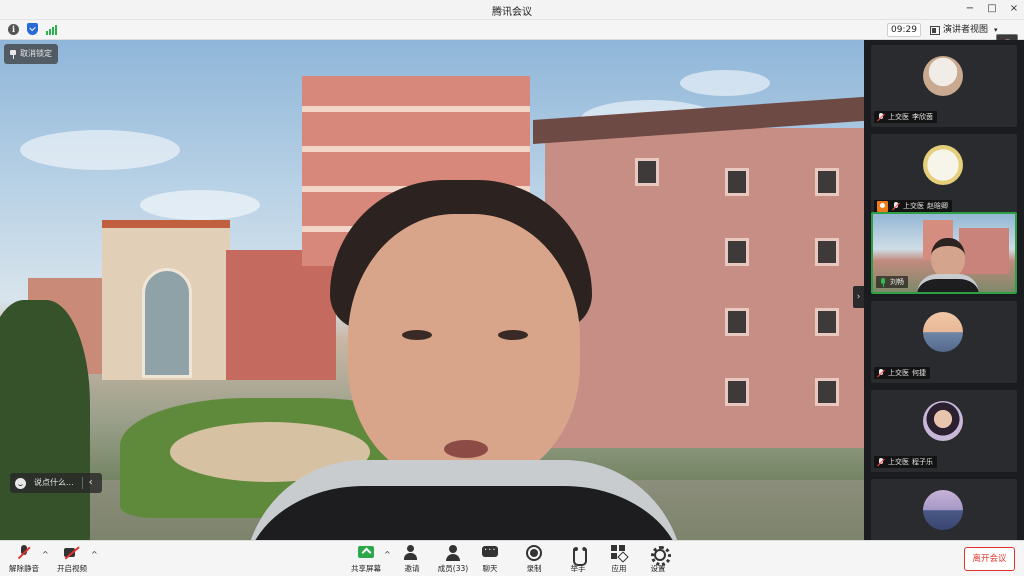 This screenshot has width=1024, height=576. What do you see at coordinates (512, 558) in the screenshot?
I see `meeting-toolbar: 解除静音 ^ 开启视频 ^ 共享屏幕 ^ 邀请 成员(33) 聊天 录制` at bounding box center [512, 558].